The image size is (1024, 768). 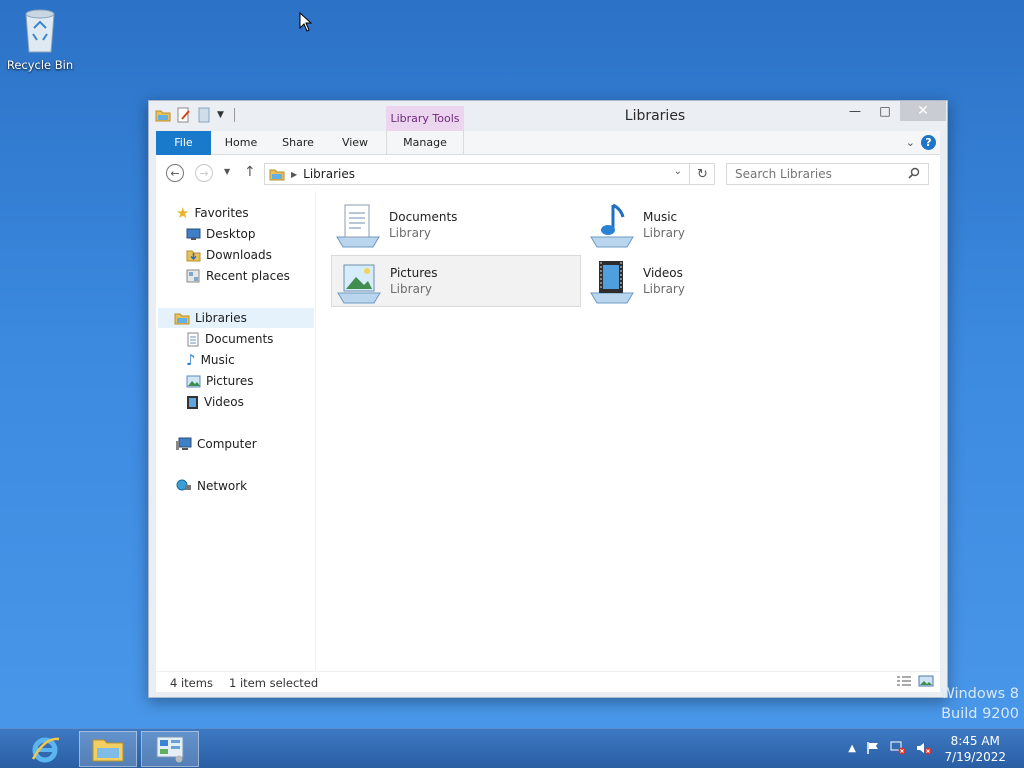 I want to click on tile-title: Videos, so click(x=663, y=273).